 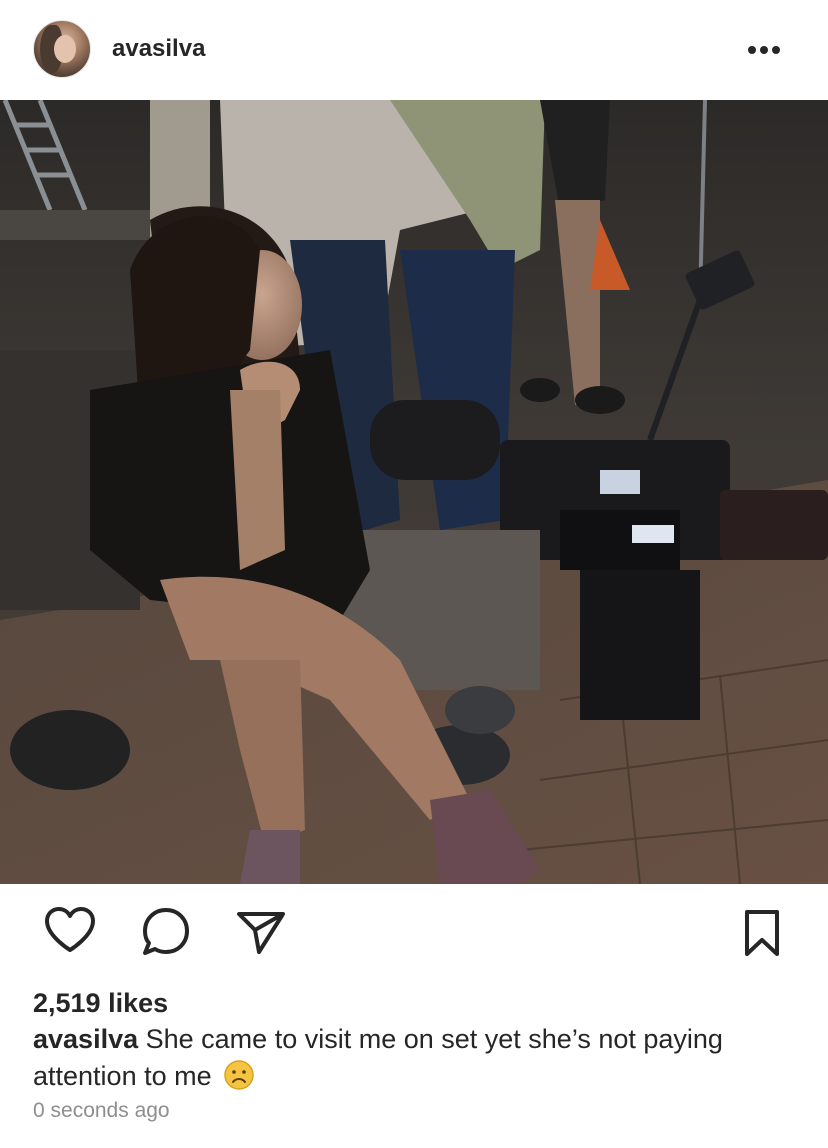 What do you see at coordinates (101, 1110) in the screenshot?
I see `post-timestamp: 0 seconds ago` at bounding box center [101, 1110].